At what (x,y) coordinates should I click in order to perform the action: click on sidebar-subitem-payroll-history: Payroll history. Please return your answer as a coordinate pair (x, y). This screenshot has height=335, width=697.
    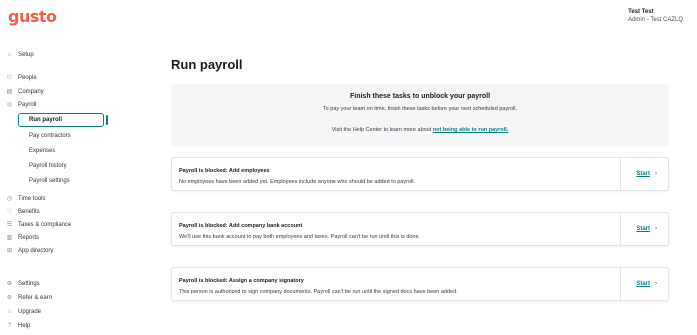
    Looking at the image, I should click on (48, 165).